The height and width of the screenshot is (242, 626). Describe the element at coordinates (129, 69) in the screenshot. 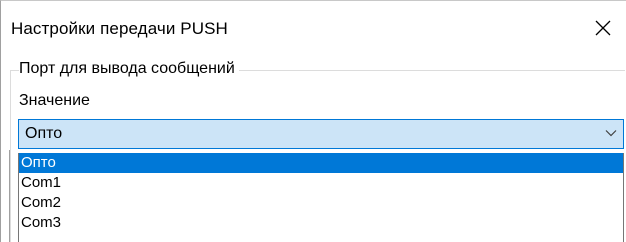

I see `groupbox-legend: Порт для вывода сообщений` at that location.